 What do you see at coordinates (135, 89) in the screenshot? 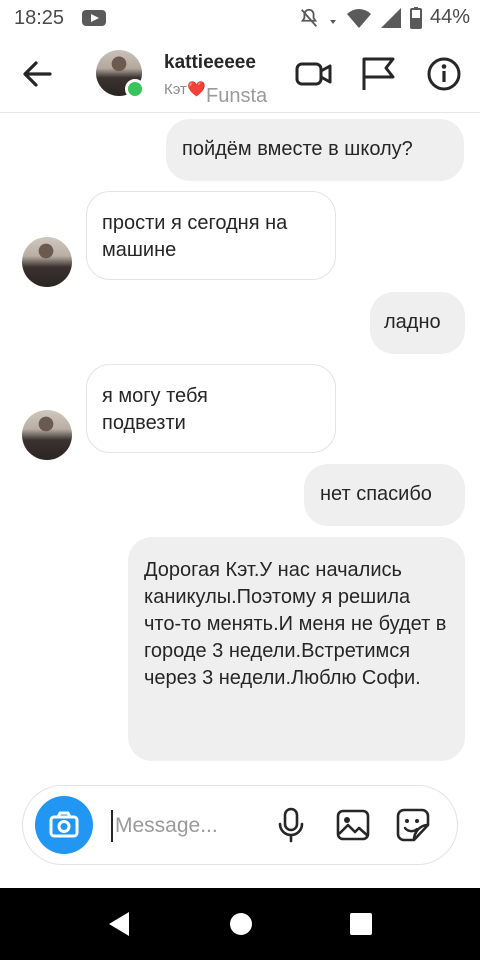
I see `online-status-indicator` at bounding box center [135, 89].